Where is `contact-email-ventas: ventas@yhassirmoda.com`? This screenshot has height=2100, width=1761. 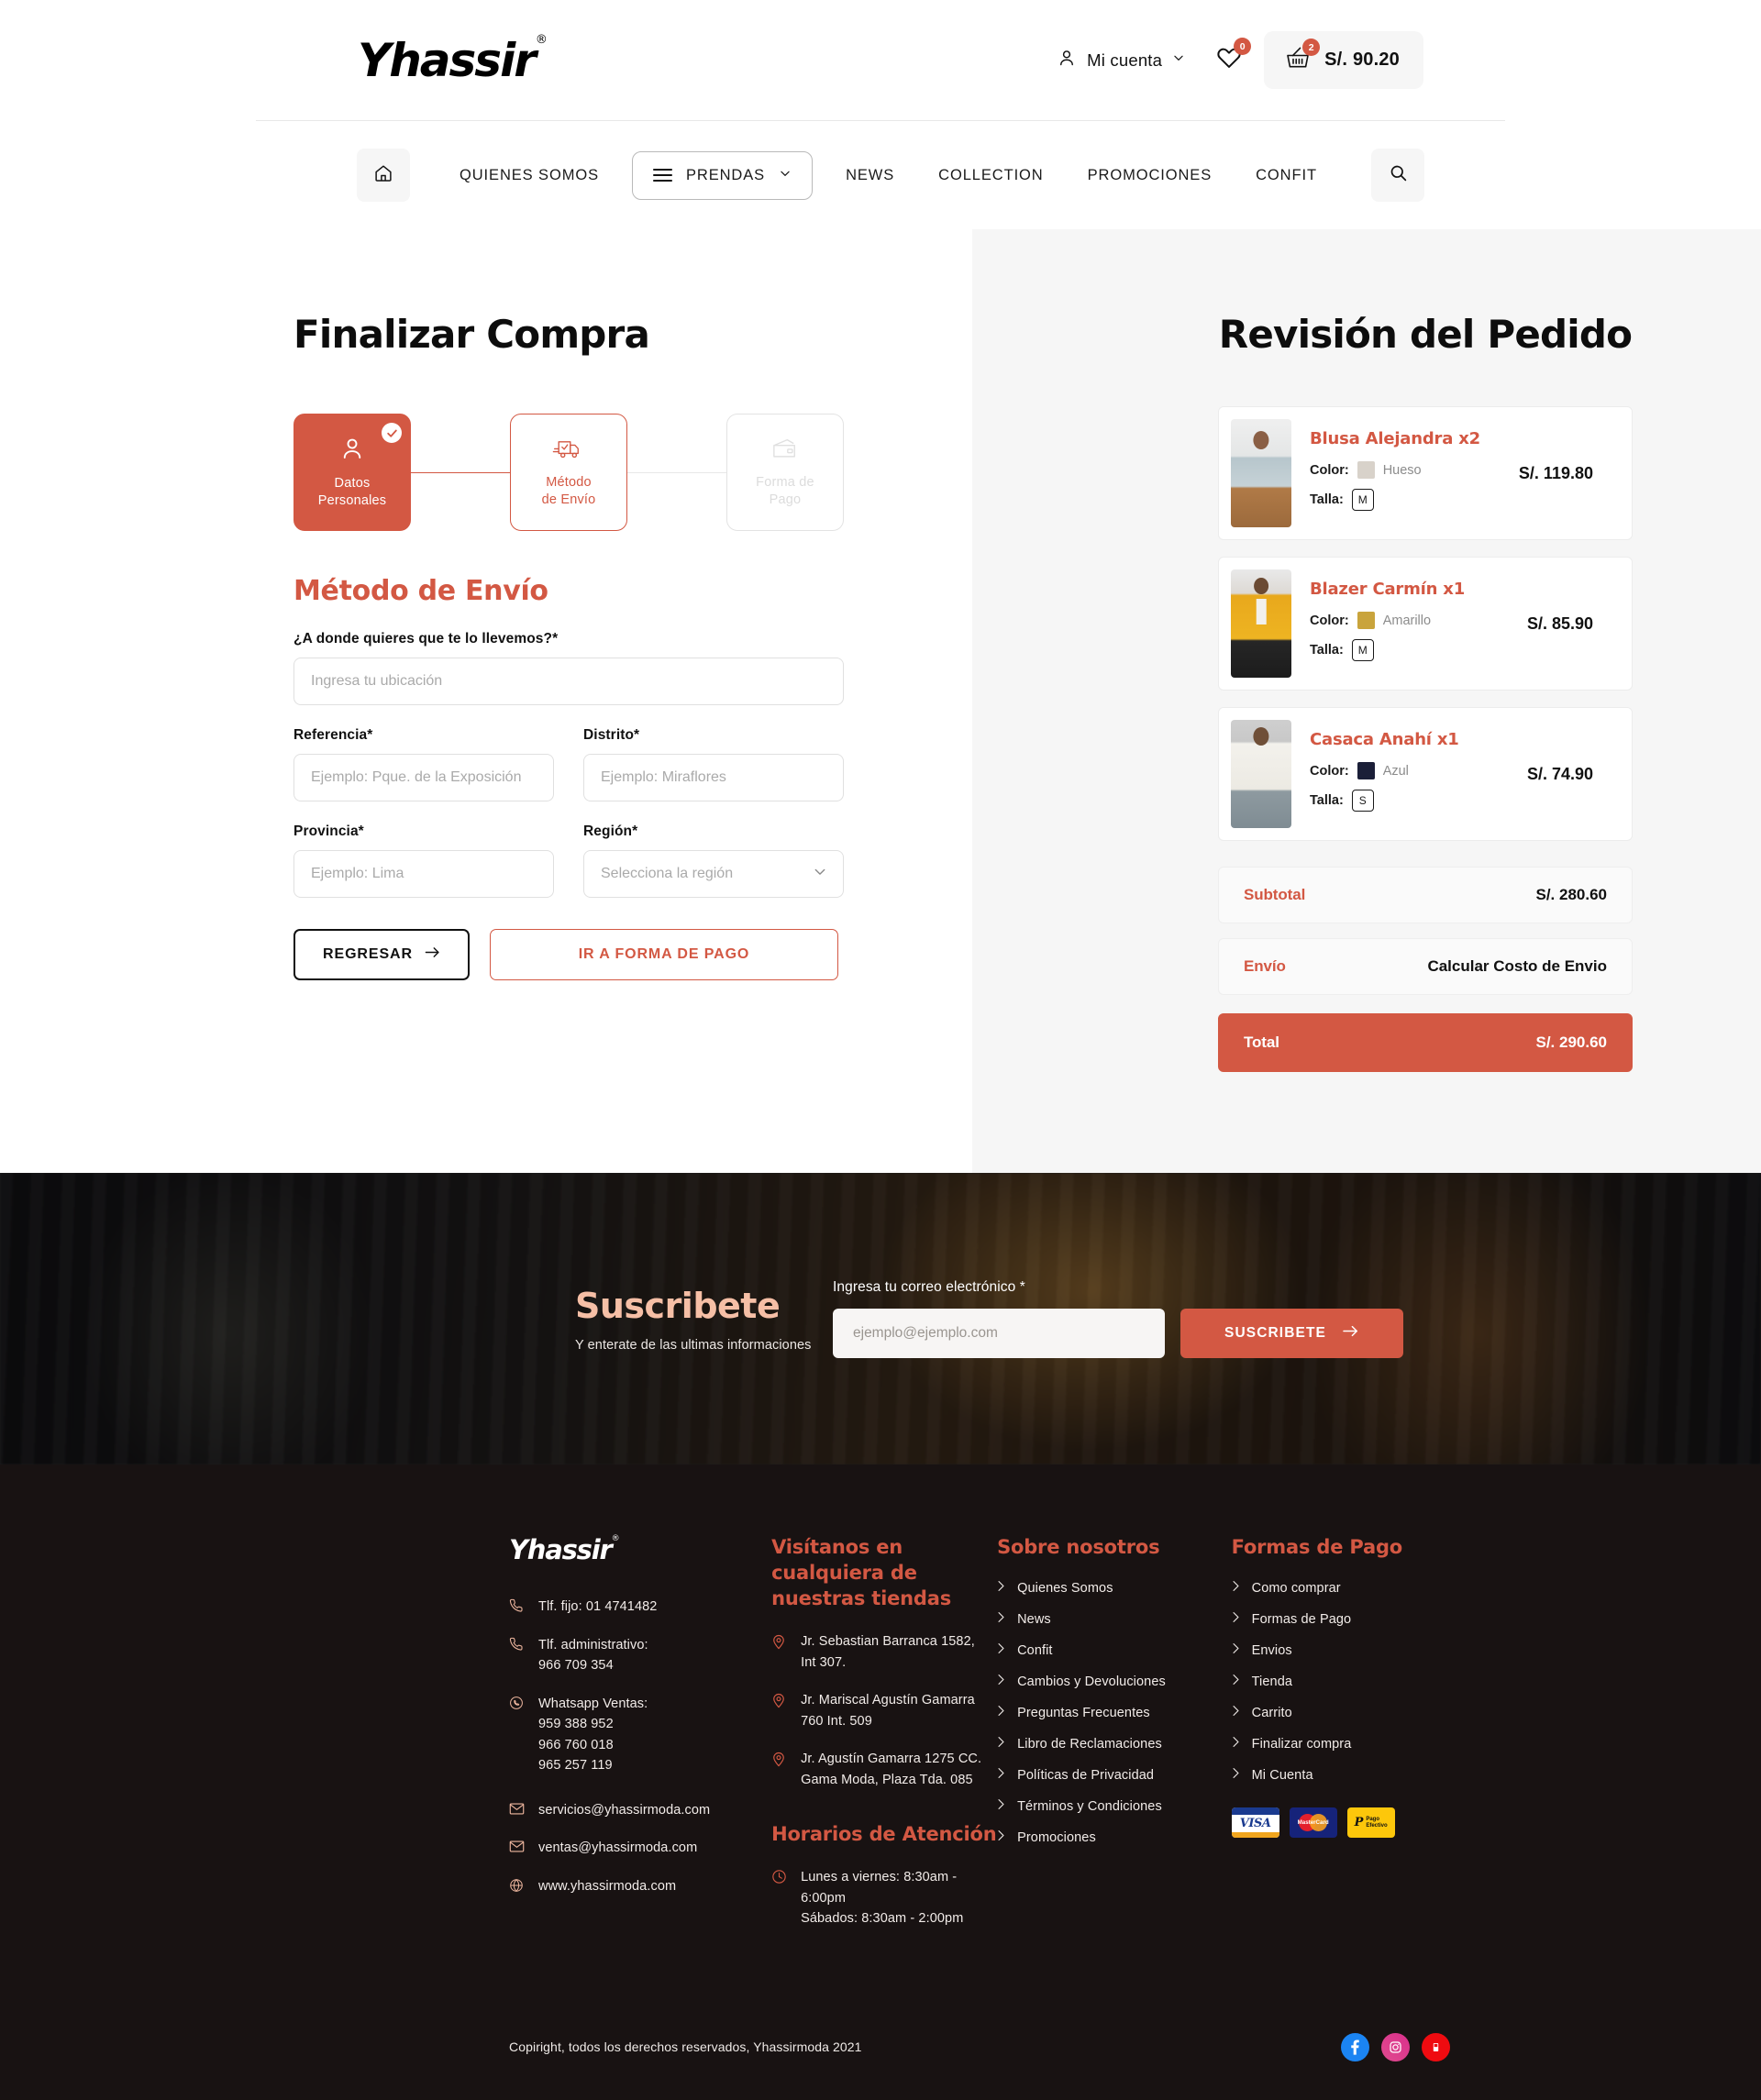
contact-email-ventas: ventas@yhassirmoda.com is located at coordinates (640, 1848).